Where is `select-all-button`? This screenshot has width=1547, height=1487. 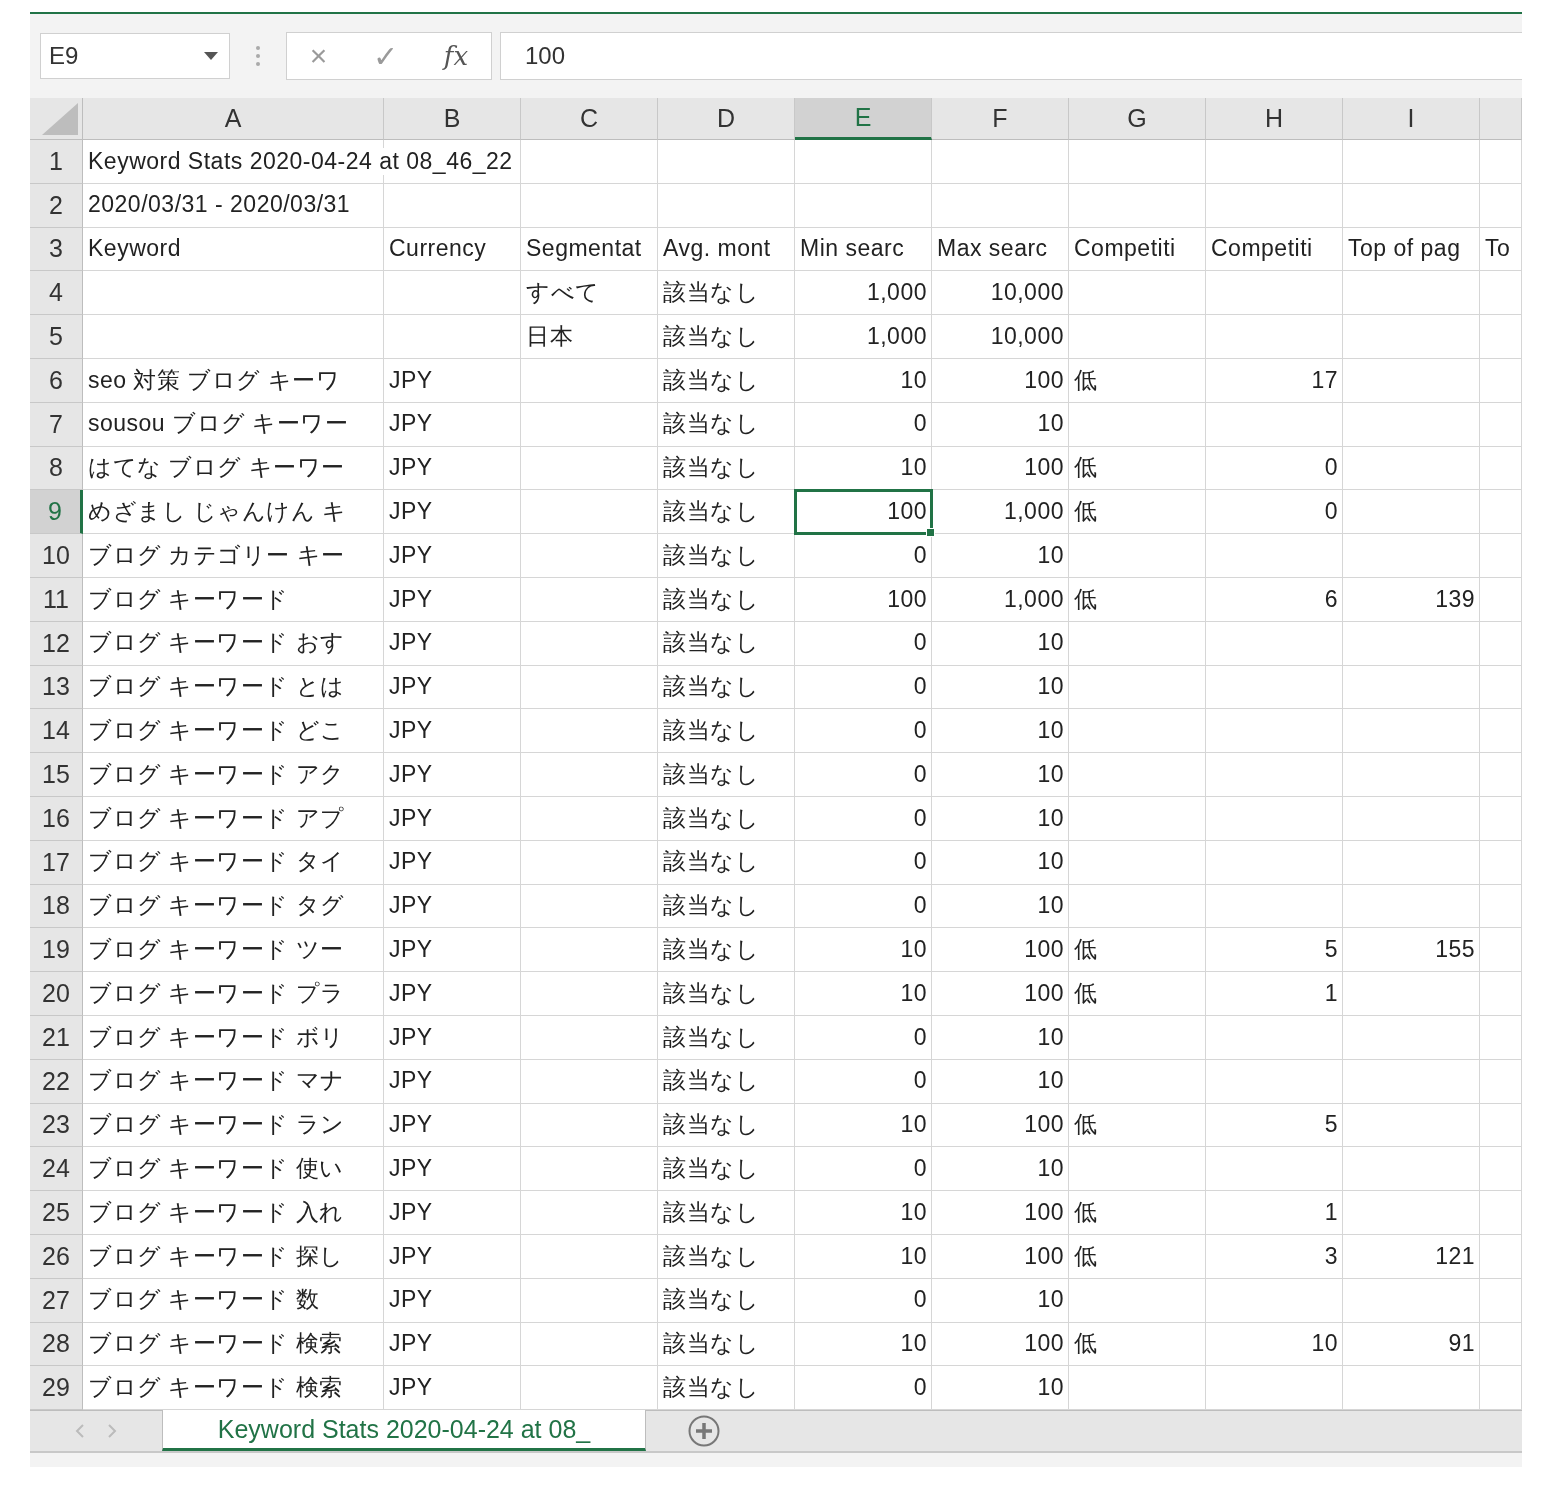
select-all-button is located at coordinates (56, 119).